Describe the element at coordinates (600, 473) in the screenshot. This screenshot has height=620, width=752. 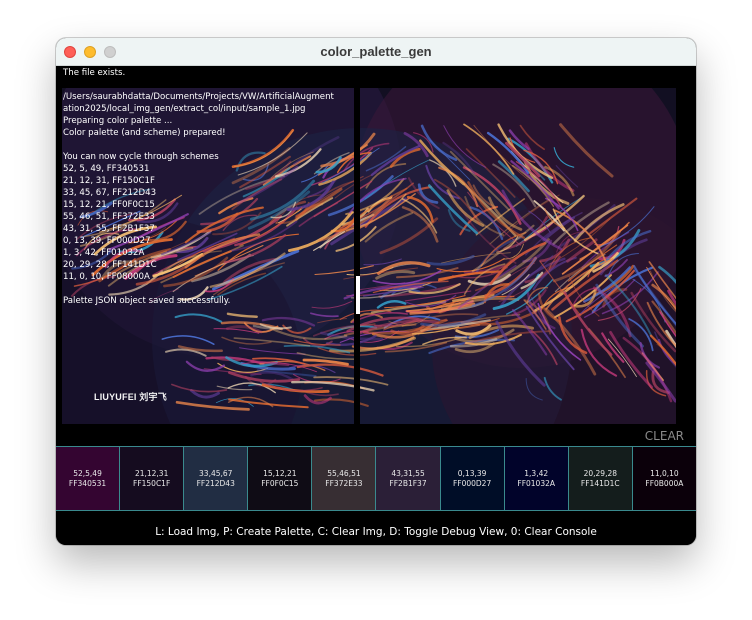
I see `swatch-rgb-label: 20,29,28` at that location.